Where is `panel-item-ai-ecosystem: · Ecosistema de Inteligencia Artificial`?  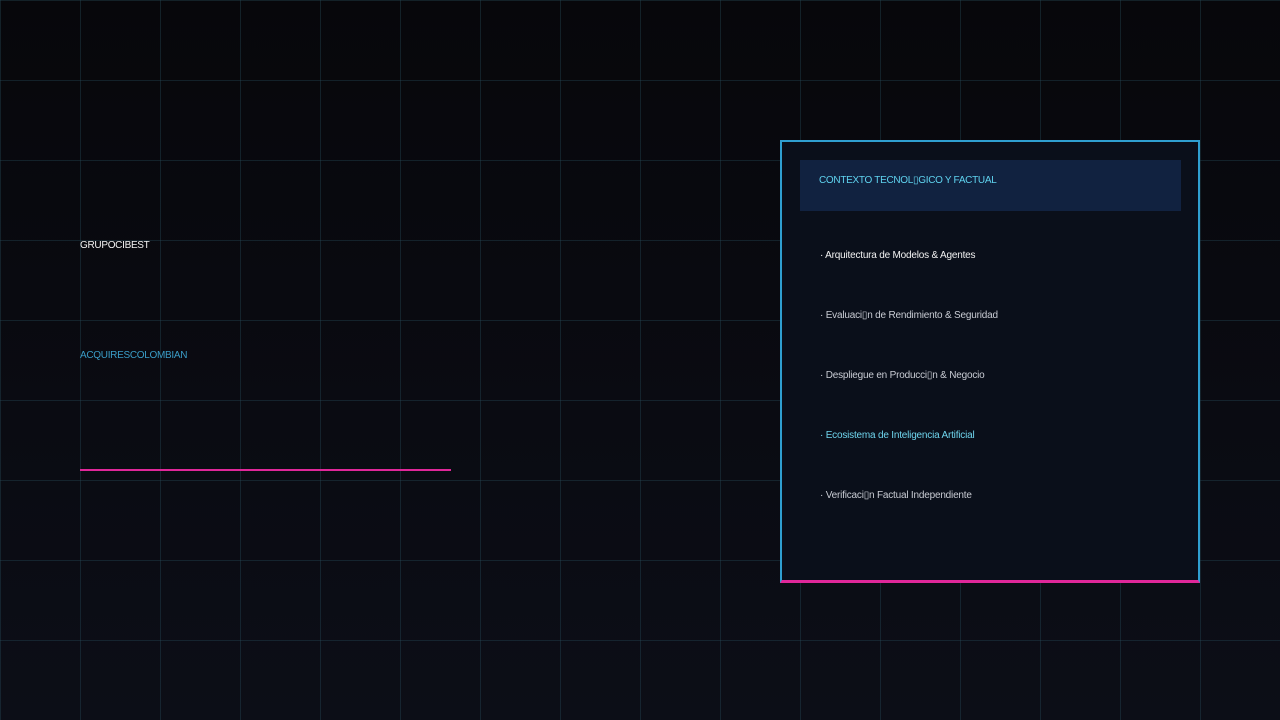 panel-item-ai-ecosystem: · Ecosistema de Inteligencia Artificial is located at coordinates (897, 435).